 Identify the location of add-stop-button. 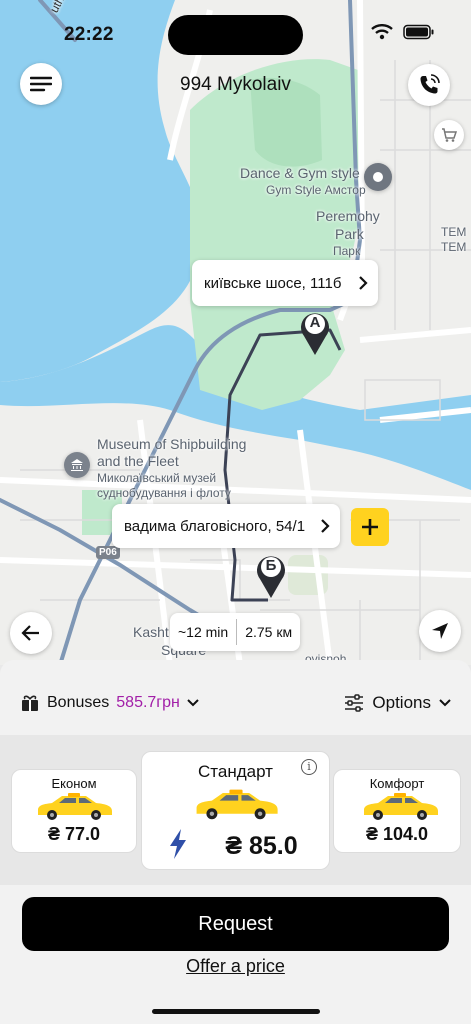
(370, 527).